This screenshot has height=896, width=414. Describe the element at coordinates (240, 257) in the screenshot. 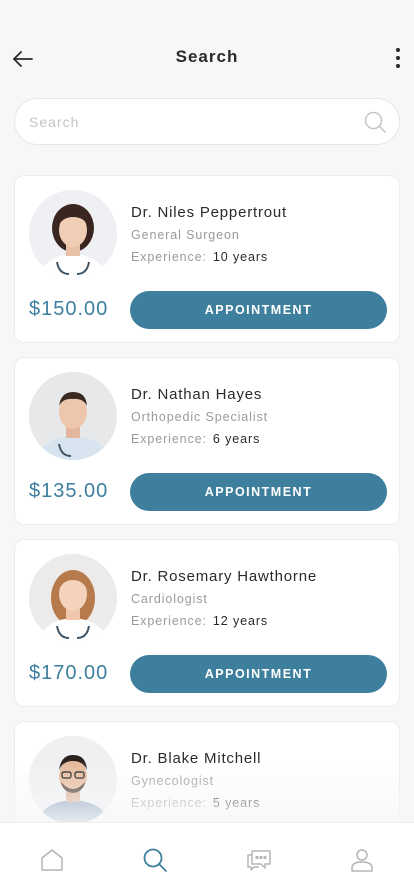

I see `experience-value: 10 years` at that location.